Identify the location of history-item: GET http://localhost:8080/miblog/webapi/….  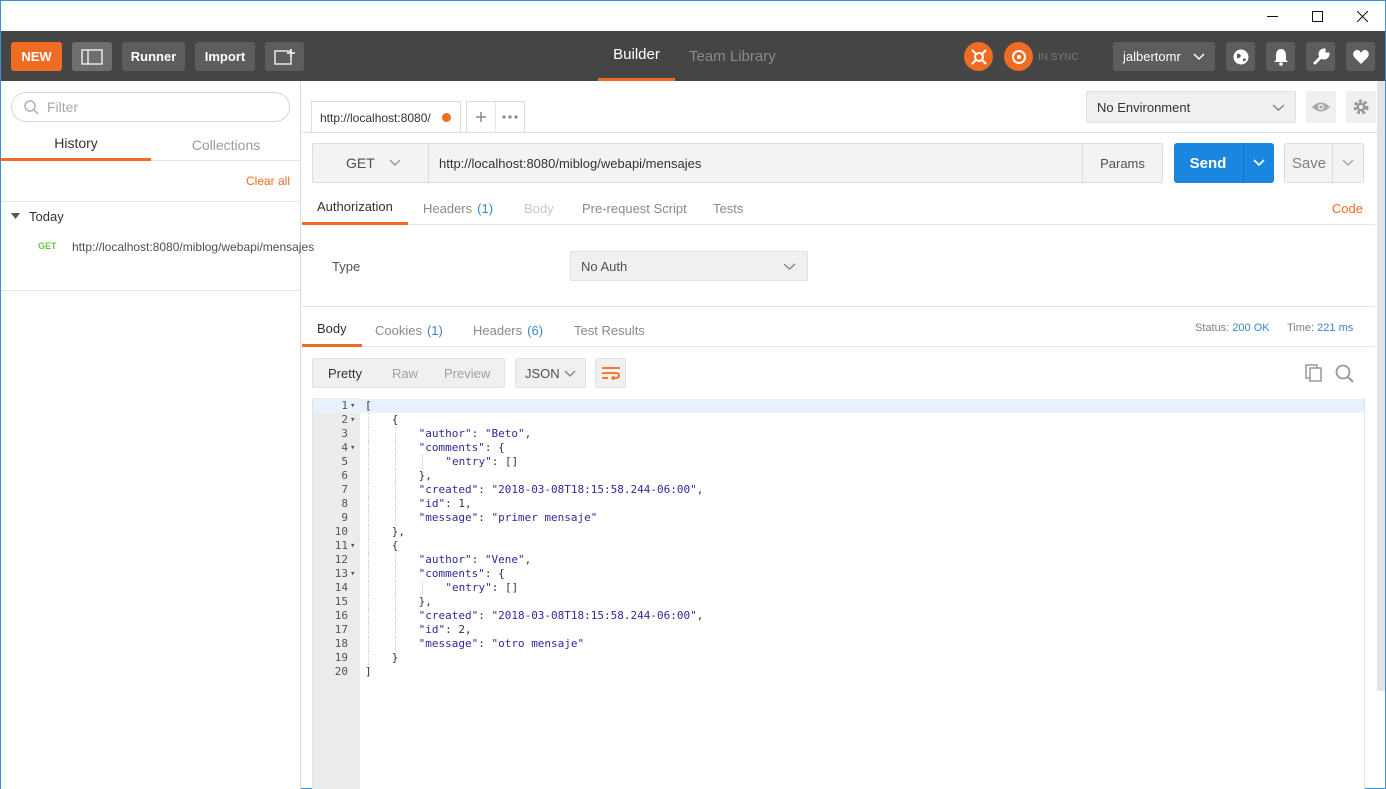
(176, 247).